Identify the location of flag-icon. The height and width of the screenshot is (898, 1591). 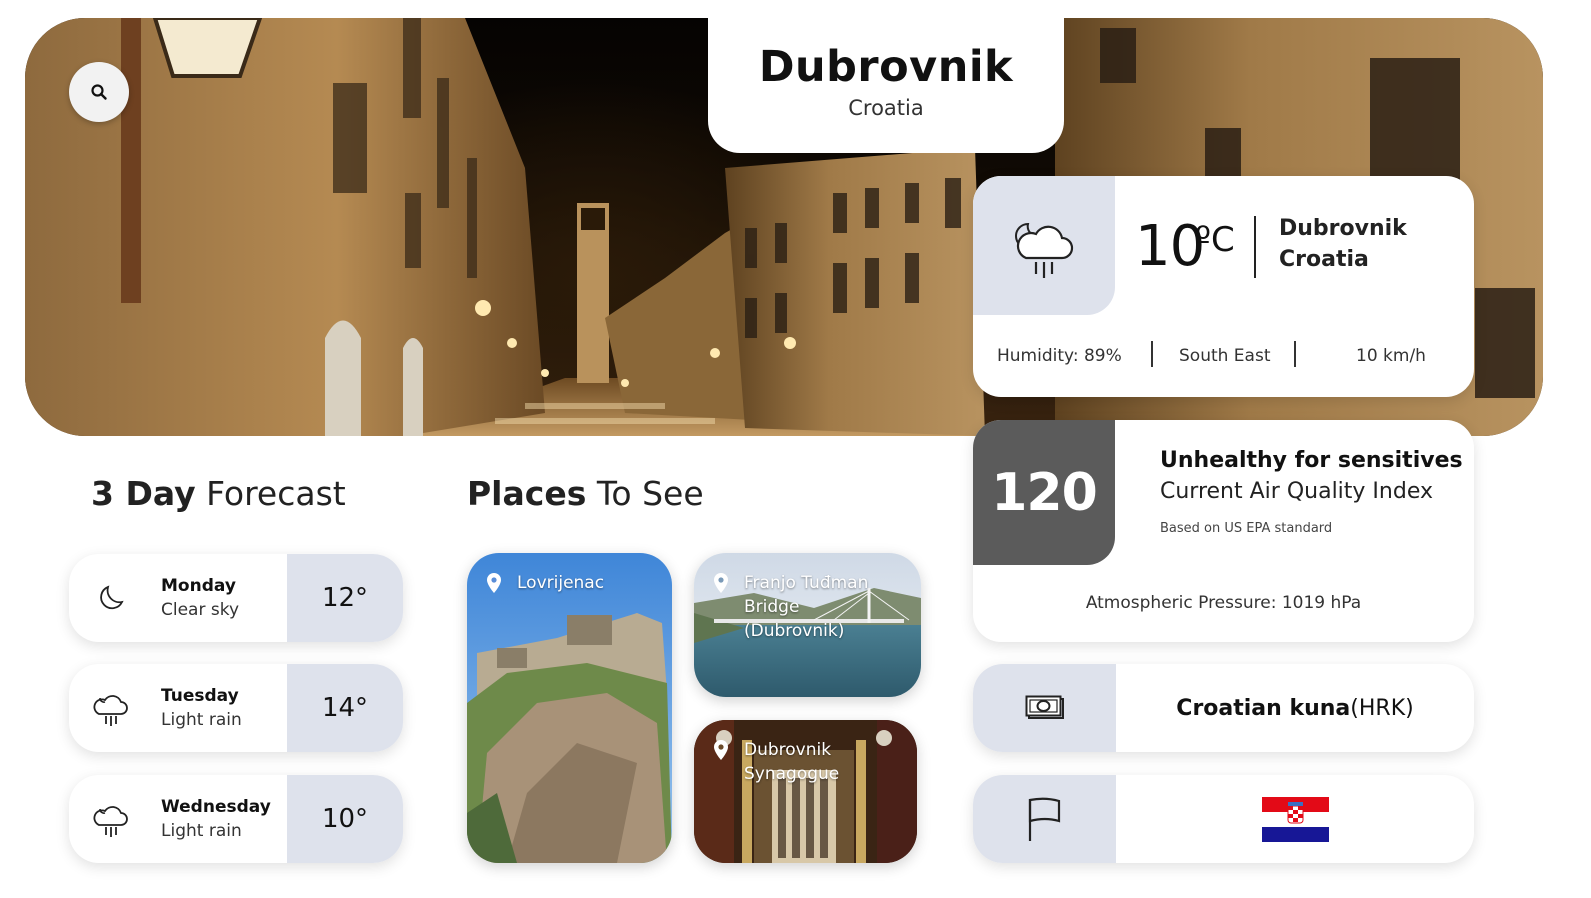
(1044, 819).